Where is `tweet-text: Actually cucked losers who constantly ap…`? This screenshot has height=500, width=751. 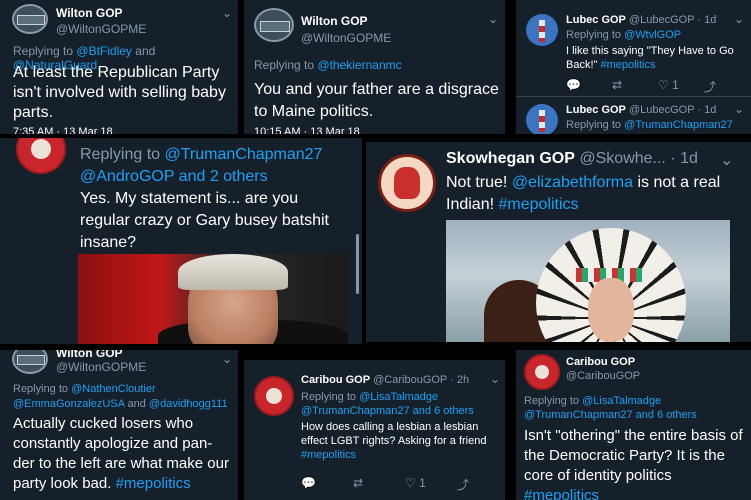
tweet-text: Actually cucked losers who constantly ap… is located at coordinates (121, 453).